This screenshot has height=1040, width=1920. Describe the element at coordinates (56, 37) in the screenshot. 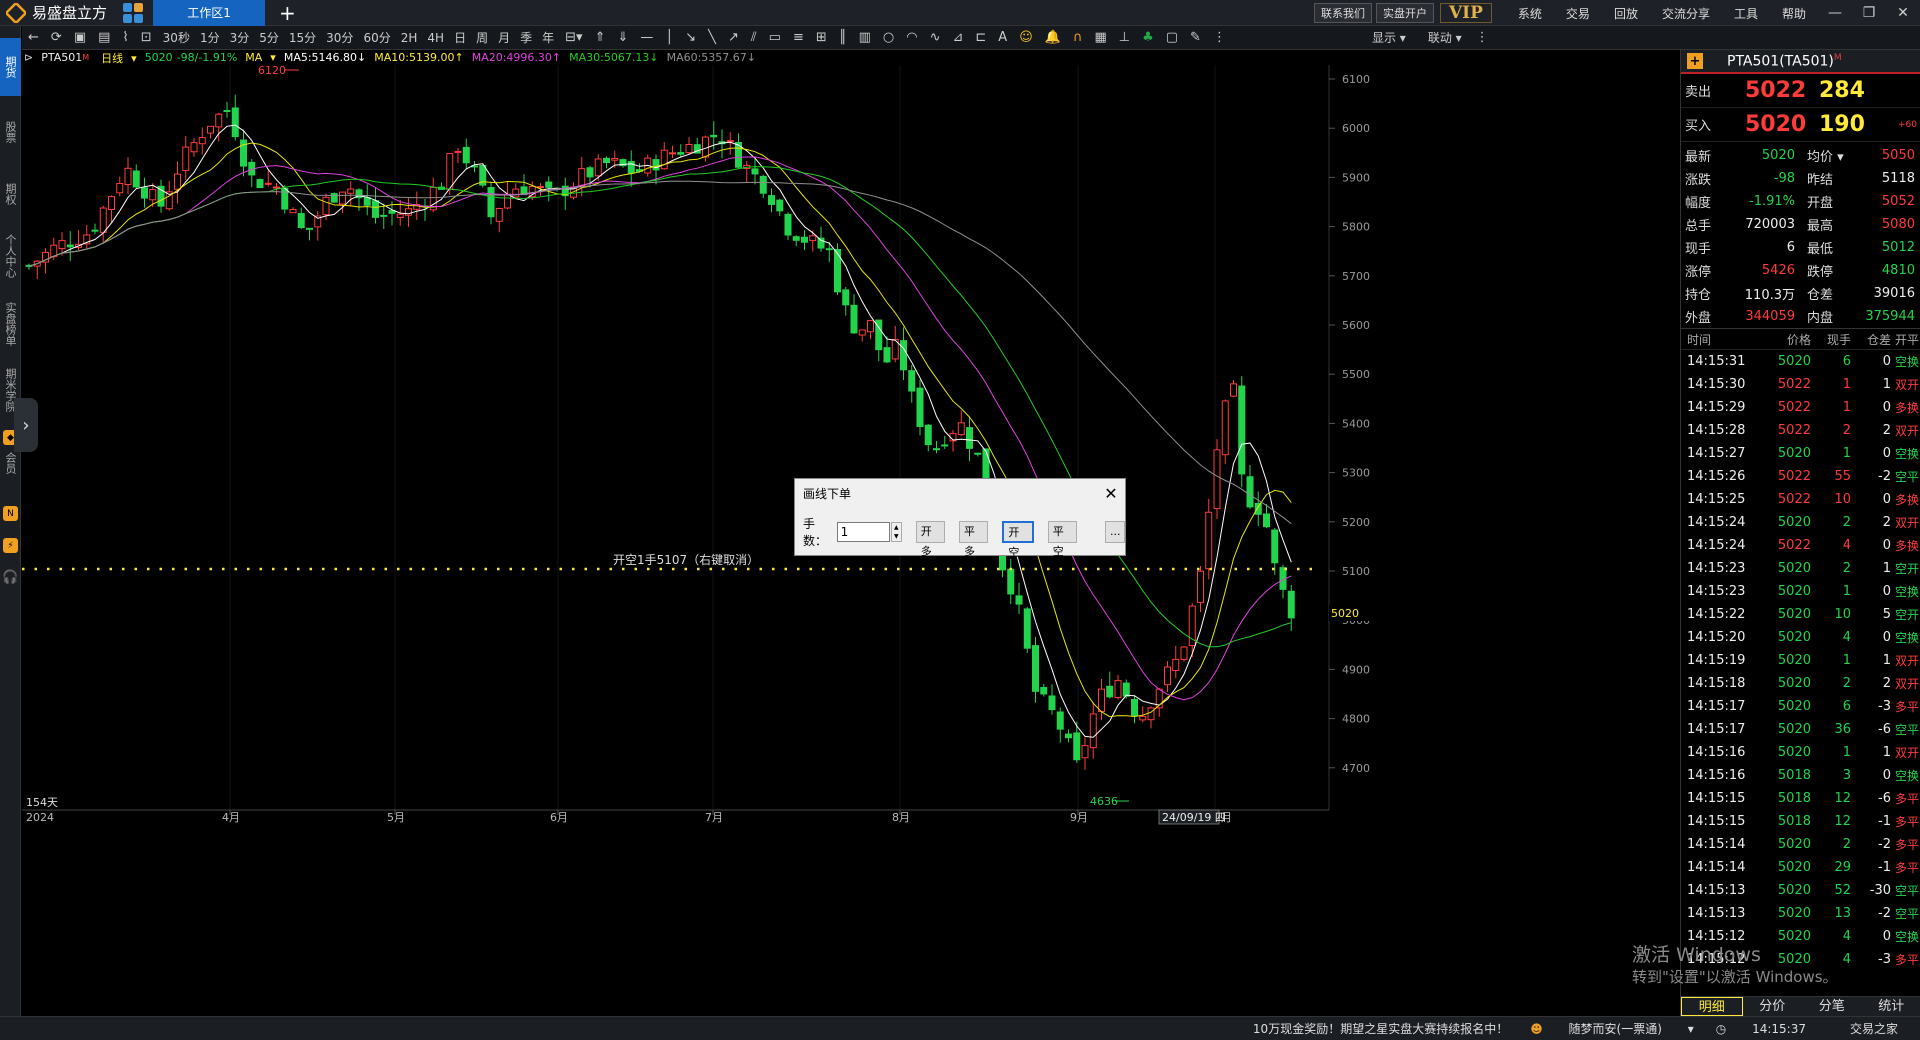

I see `refresh-icon: ⟳` at that location.